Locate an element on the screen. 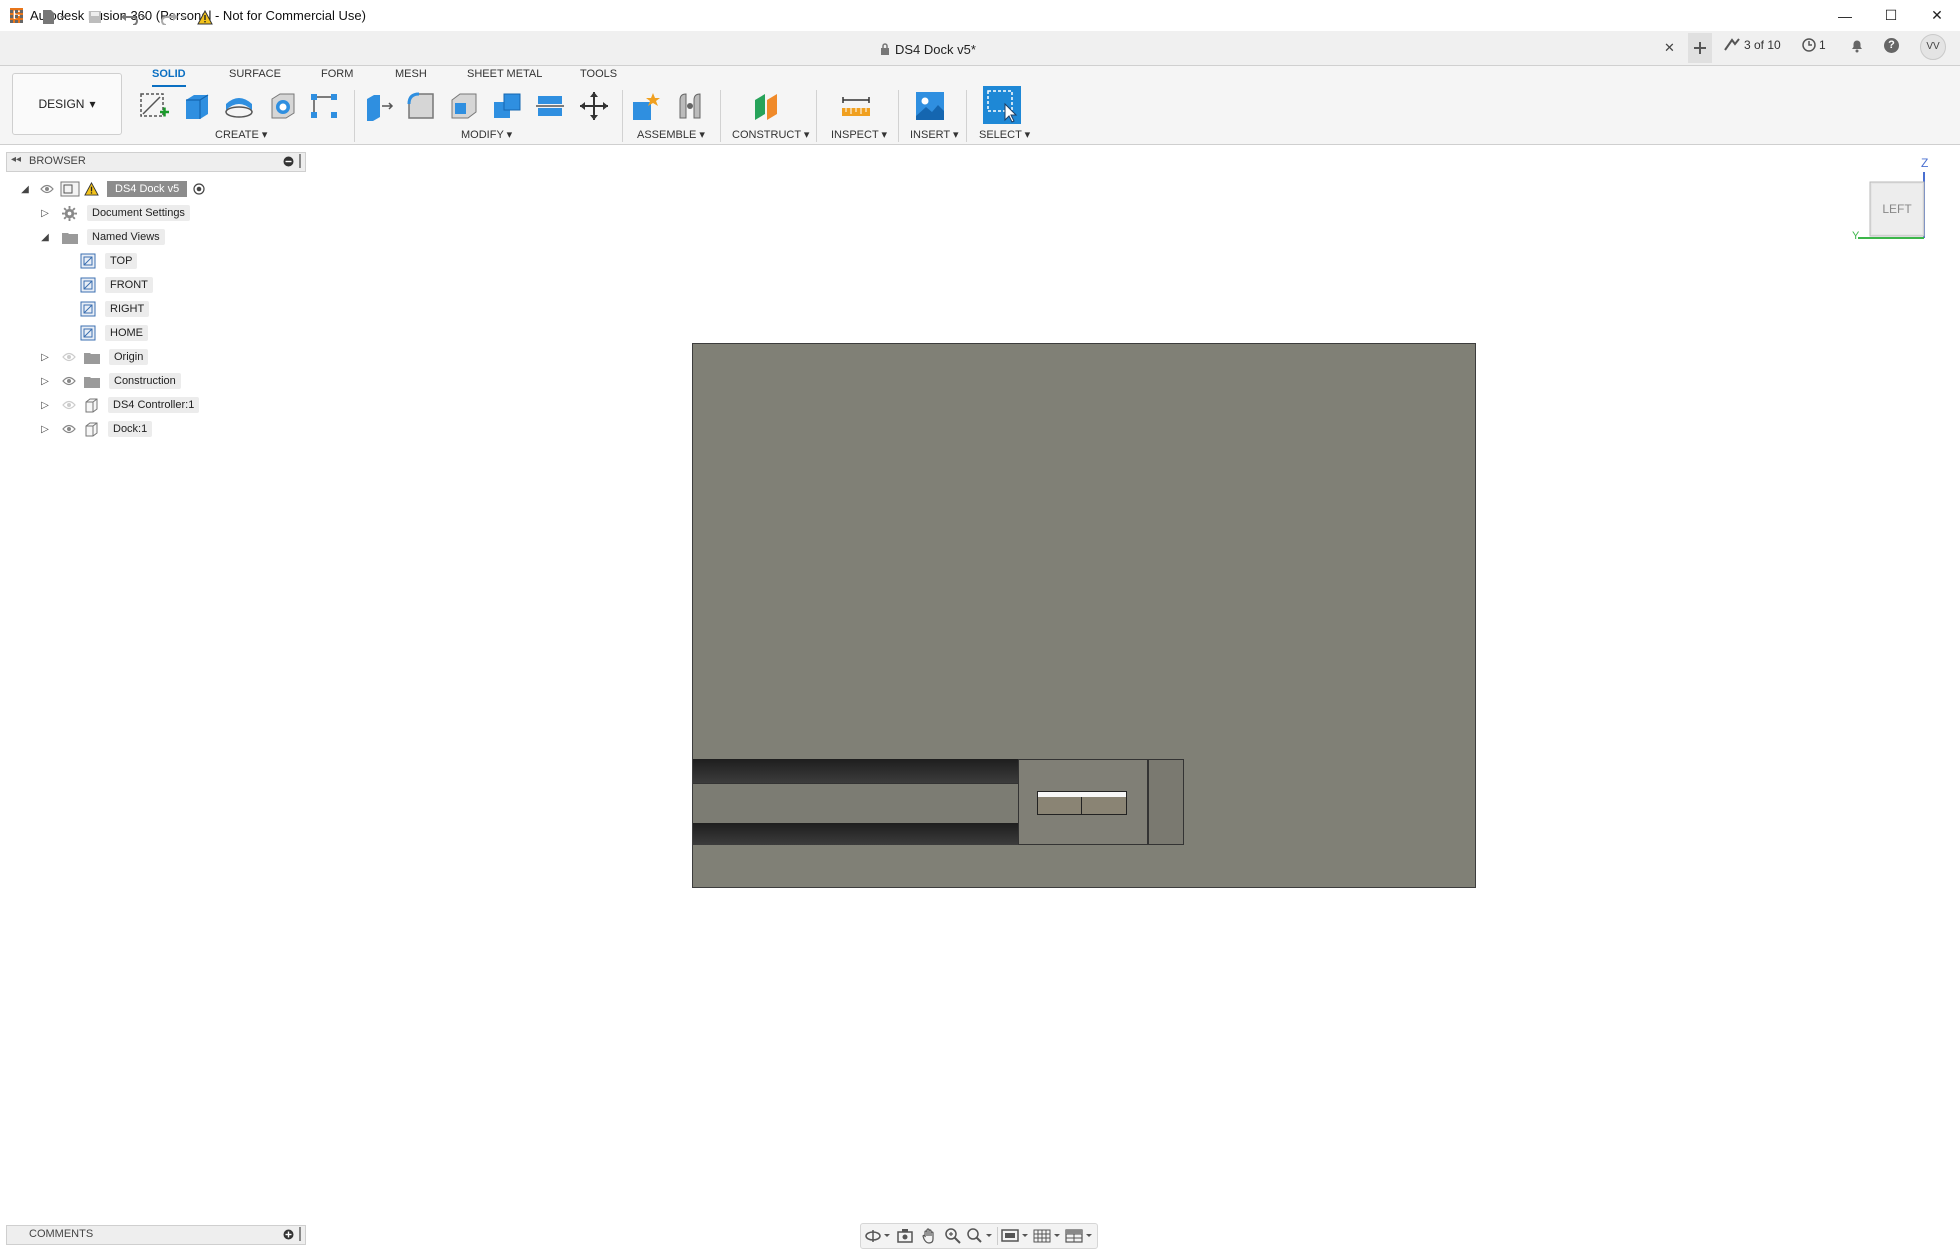 The width and height of the screenshot is (1960, 1252). browser-item-origin: ▷ Origin is located at coordinates (94, 357).